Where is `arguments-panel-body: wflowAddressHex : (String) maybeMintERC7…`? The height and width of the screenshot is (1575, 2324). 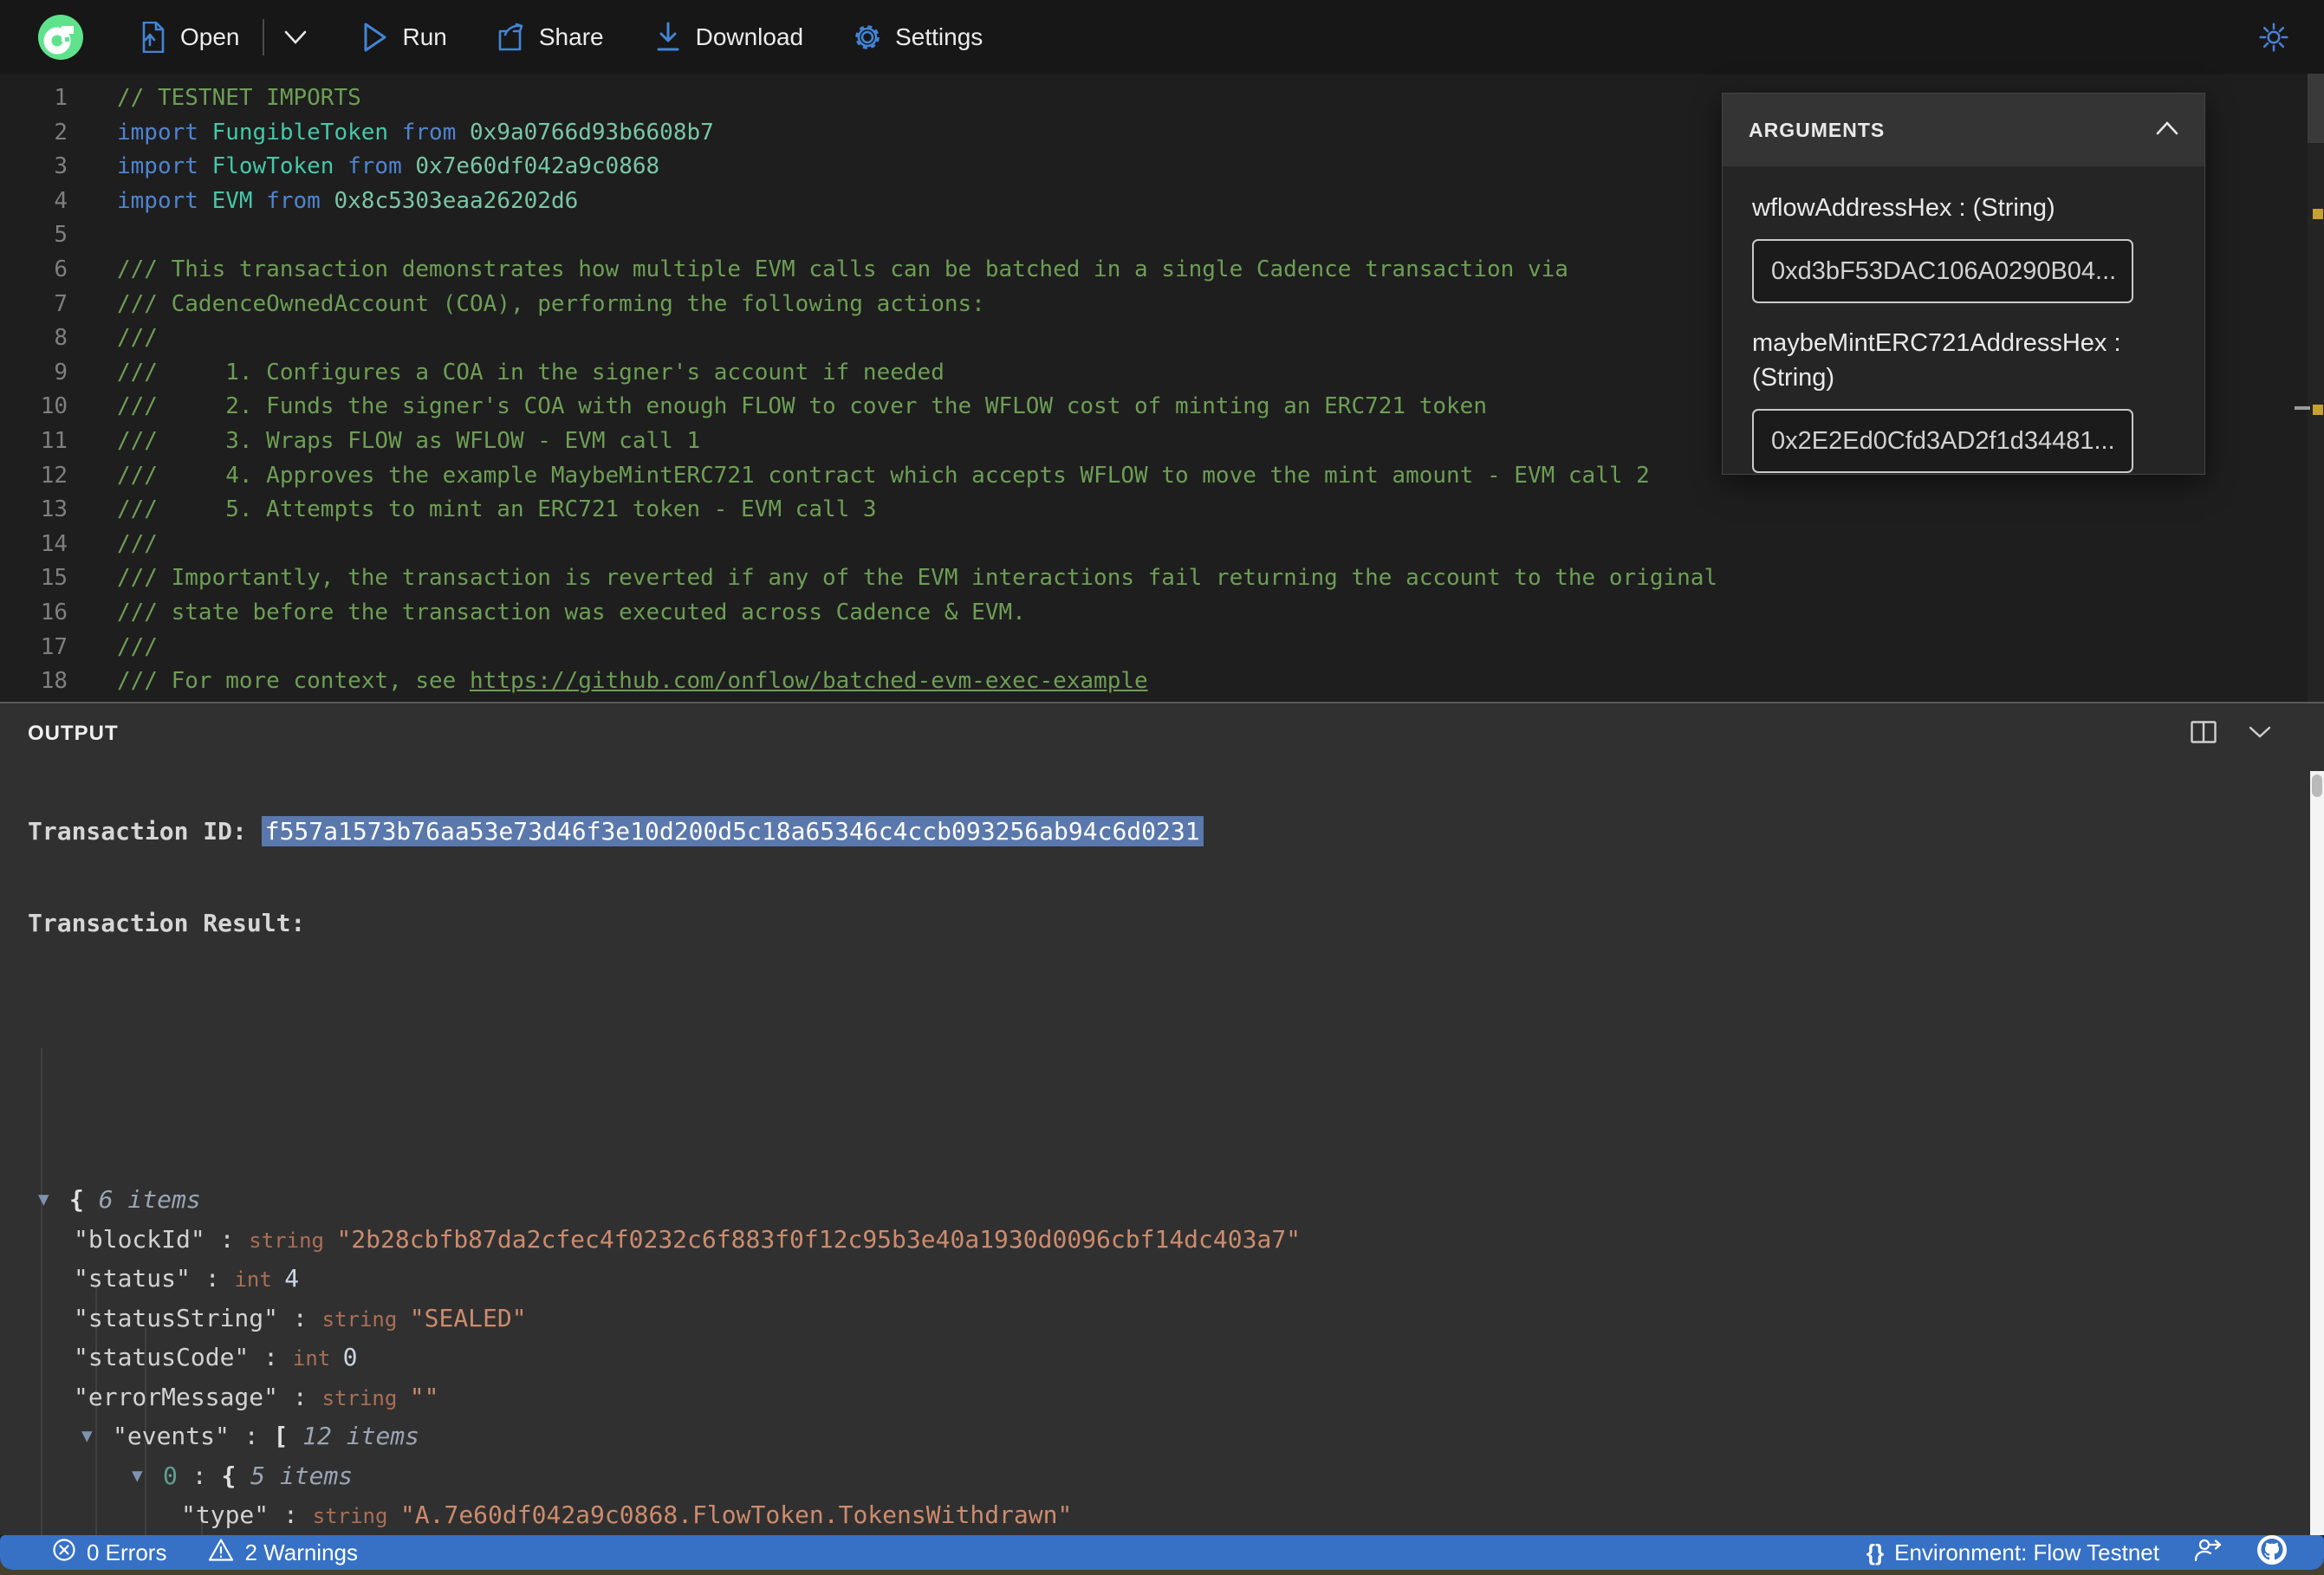 arguments-panel-body: wflowAddressHex : (String) maybeMintERC7… is located at coordinates (1963, 343).